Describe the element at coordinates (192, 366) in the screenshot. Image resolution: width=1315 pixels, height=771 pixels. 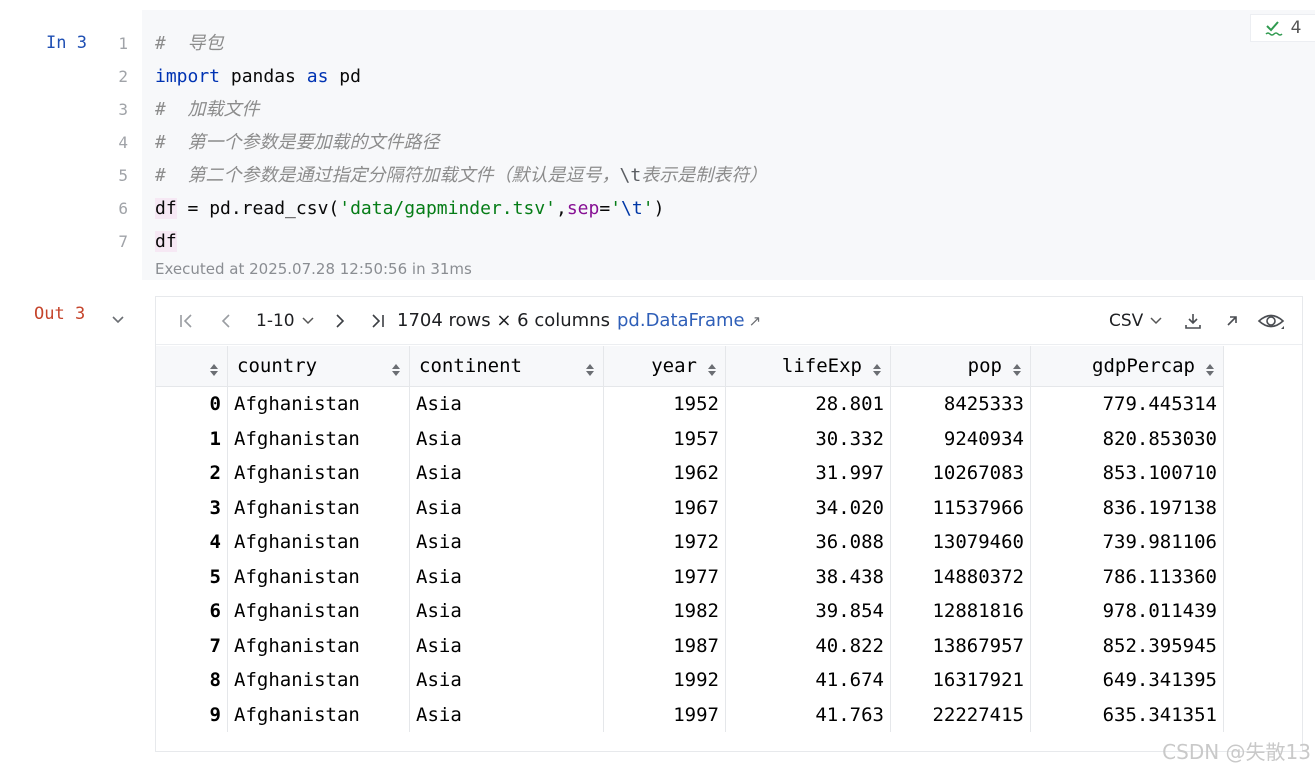
I see `index-header` at that location.